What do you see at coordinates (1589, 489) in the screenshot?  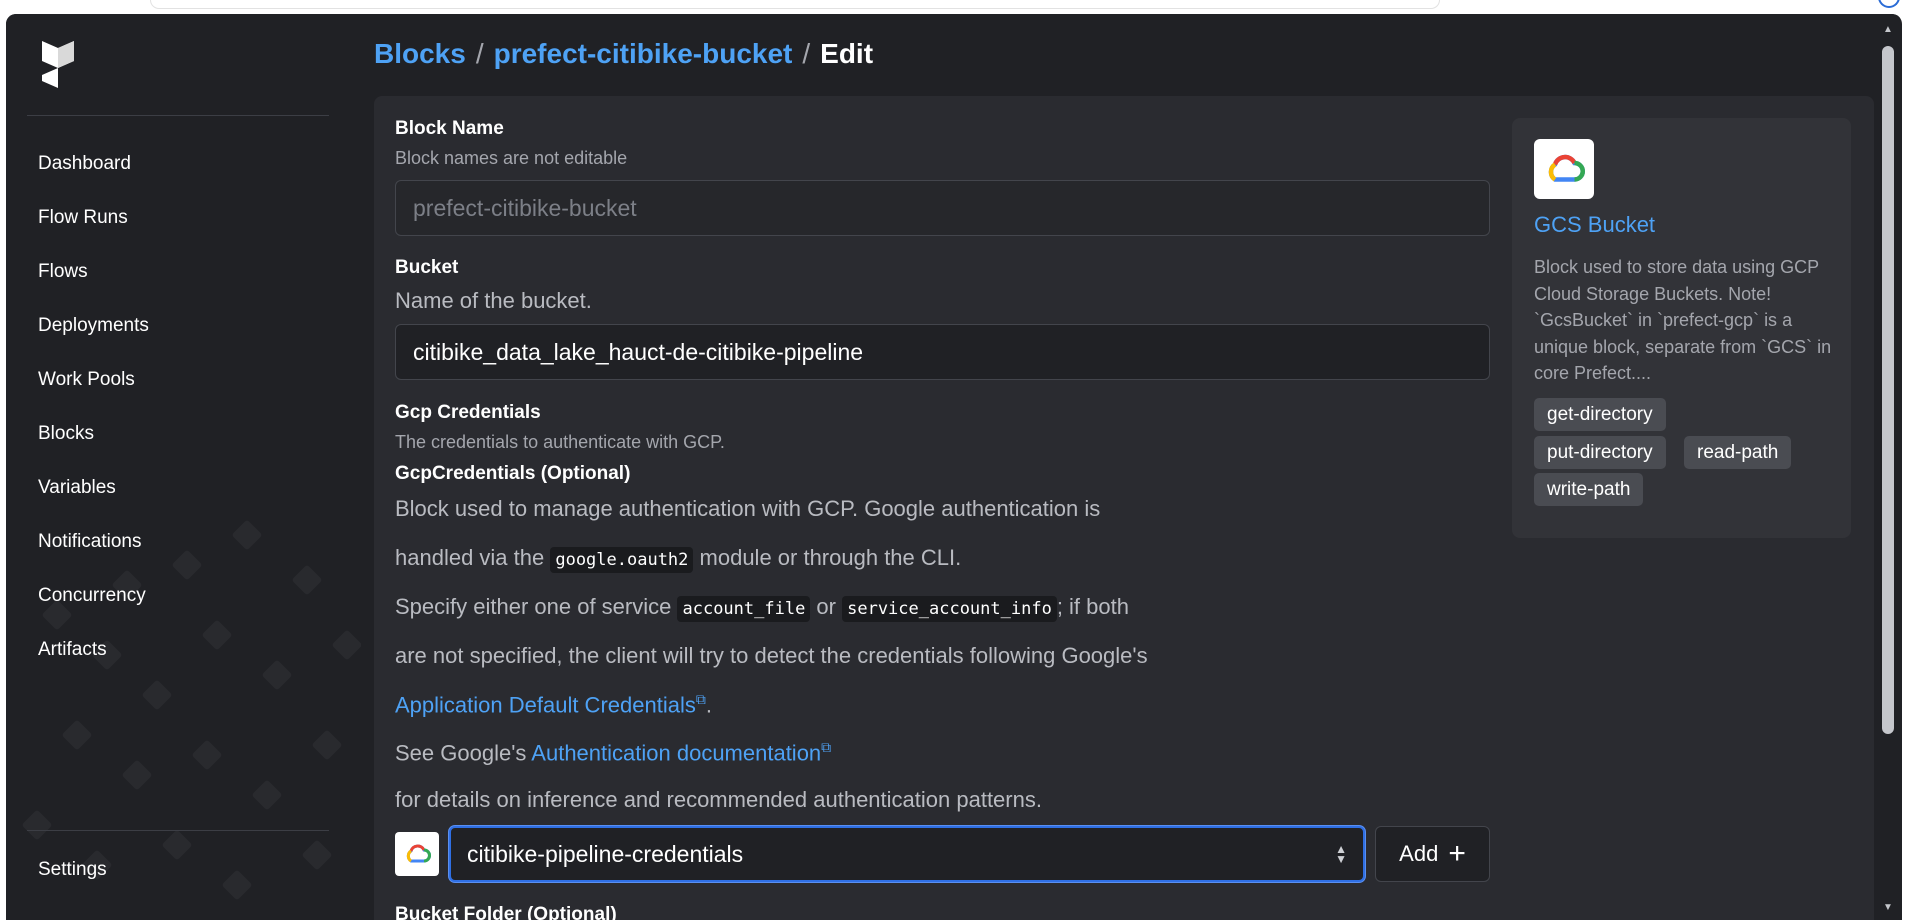 I see `capability-tag: write-path` at bounding box center [1589, 489].